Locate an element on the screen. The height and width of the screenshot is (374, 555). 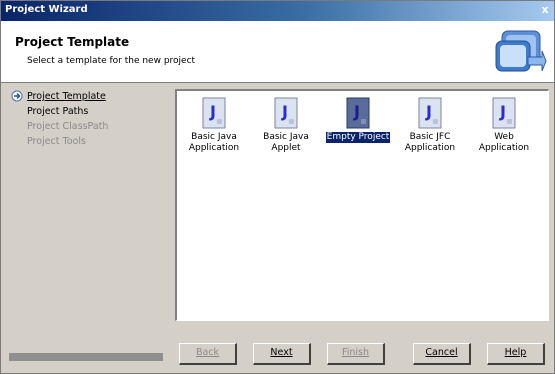
finish-button: Finish is located at coordinates (356, 354).